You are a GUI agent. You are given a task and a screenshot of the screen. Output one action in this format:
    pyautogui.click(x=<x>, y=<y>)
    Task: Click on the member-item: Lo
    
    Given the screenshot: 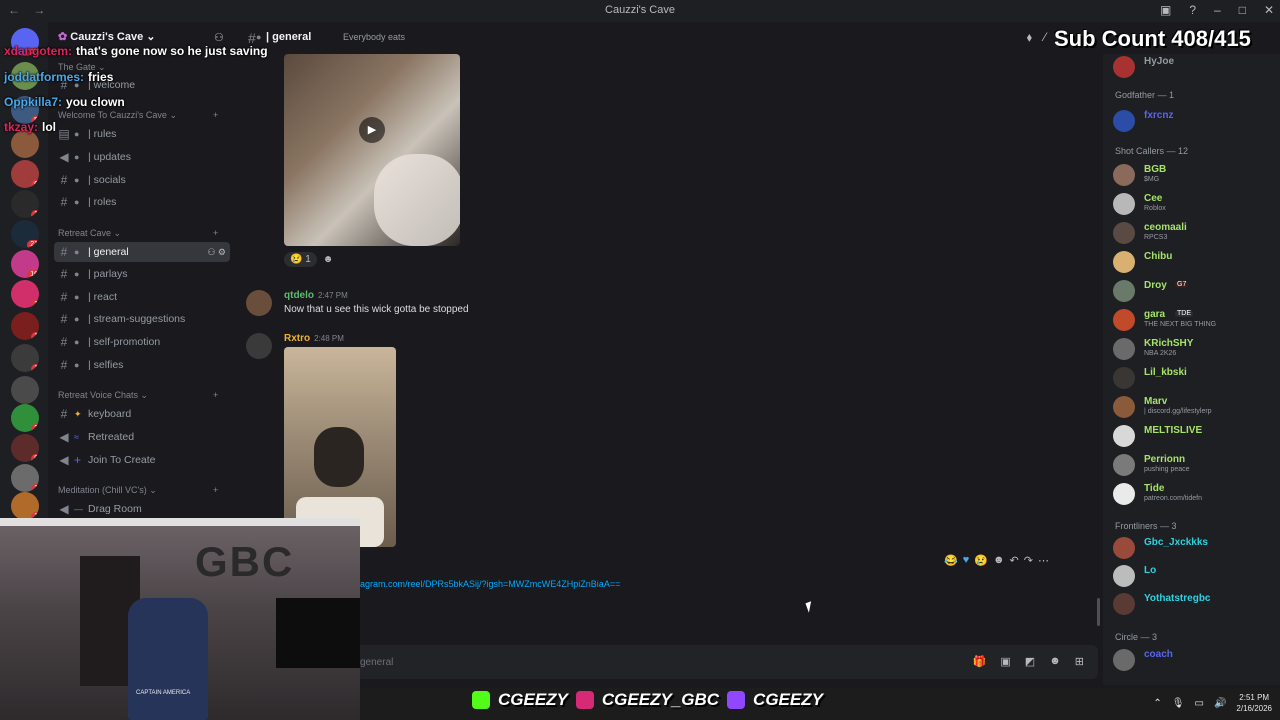 What is the action you would take?
    pyautogui.click(x=1193, y=576)
    